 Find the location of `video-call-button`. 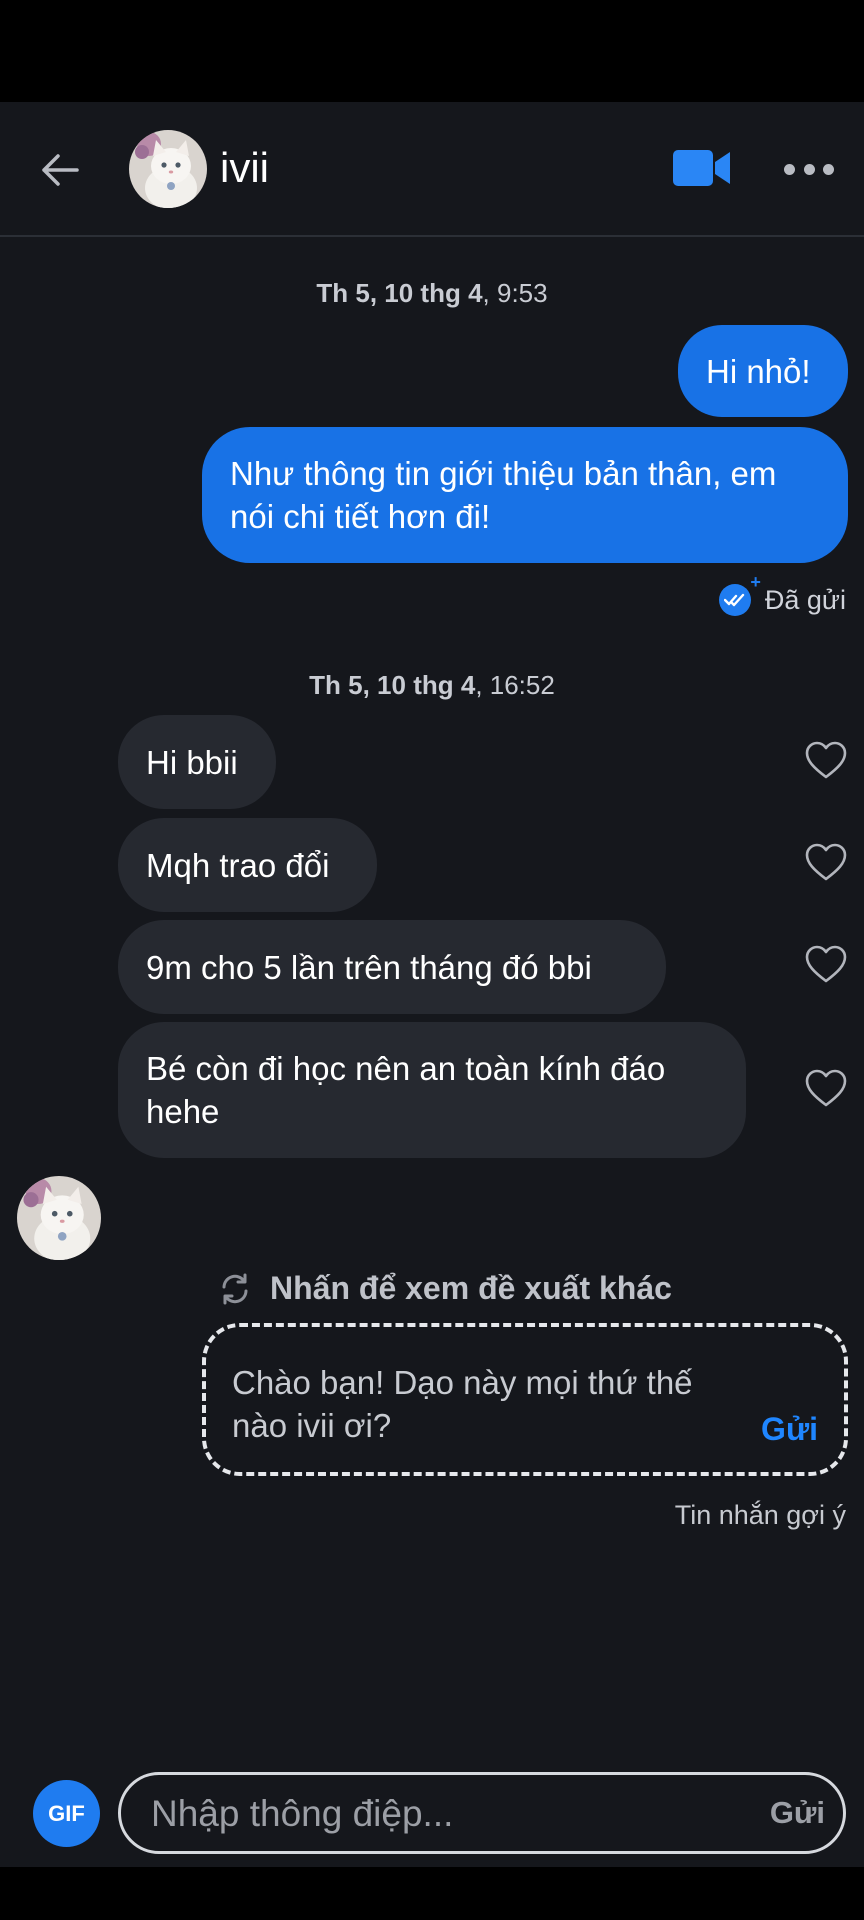

video-call-button is located at coordinates (703, 168).